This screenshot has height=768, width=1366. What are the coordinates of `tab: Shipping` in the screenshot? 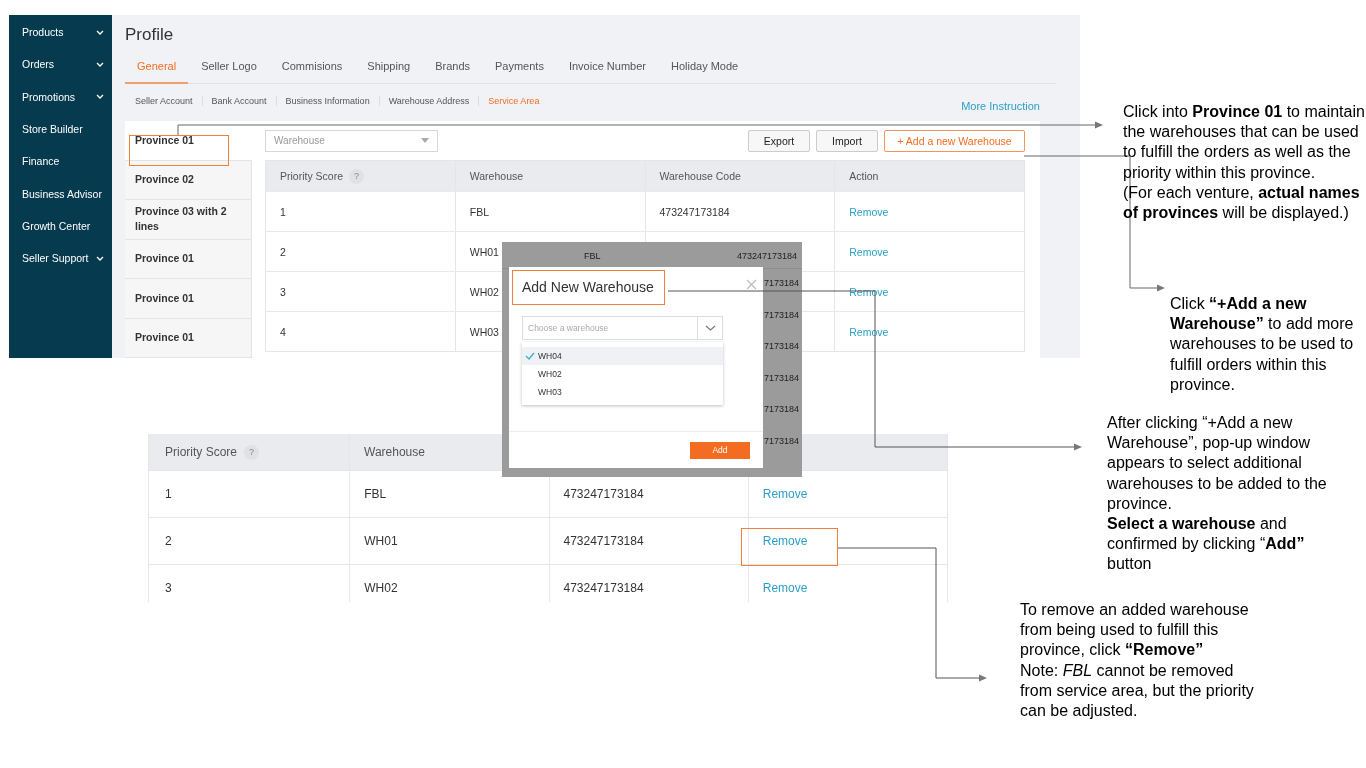 It's located at (389, 72).